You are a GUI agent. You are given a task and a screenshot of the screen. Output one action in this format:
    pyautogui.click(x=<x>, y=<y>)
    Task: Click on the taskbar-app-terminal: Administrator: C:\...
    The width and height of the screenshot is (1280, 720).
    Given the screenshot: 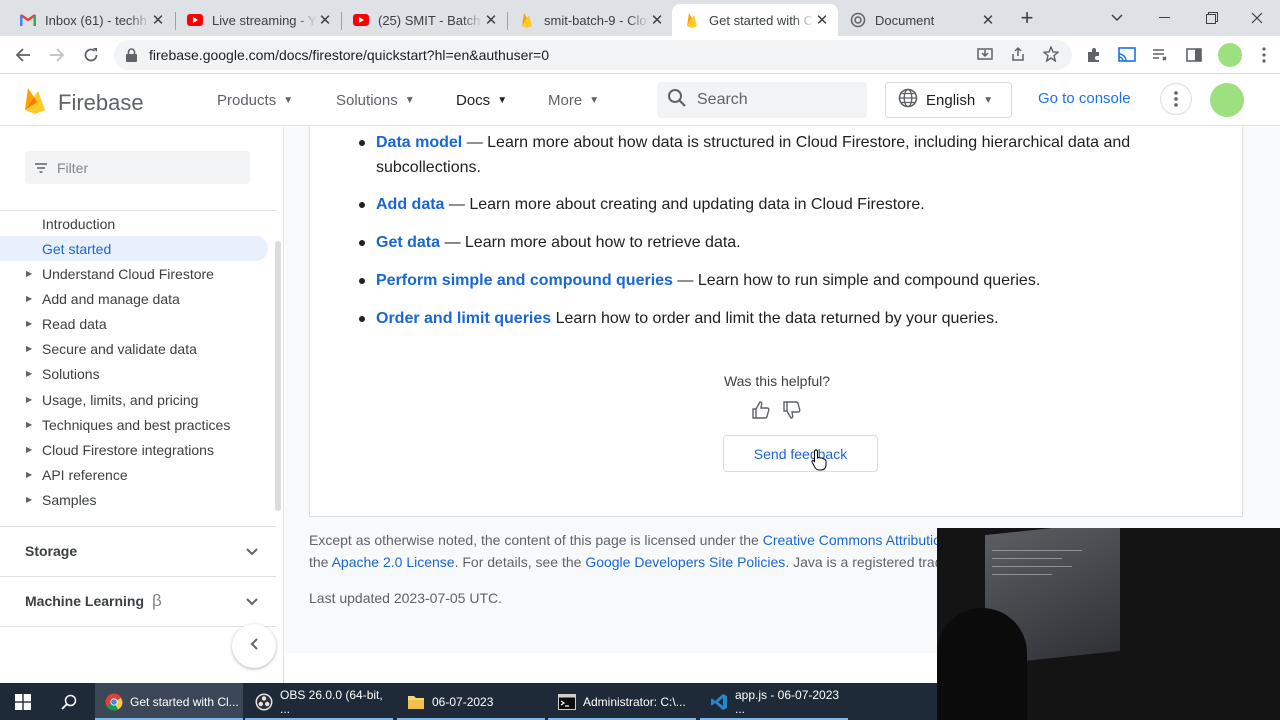 What is the action you would take?
    pyautogui.click(x=622, y=701)
    